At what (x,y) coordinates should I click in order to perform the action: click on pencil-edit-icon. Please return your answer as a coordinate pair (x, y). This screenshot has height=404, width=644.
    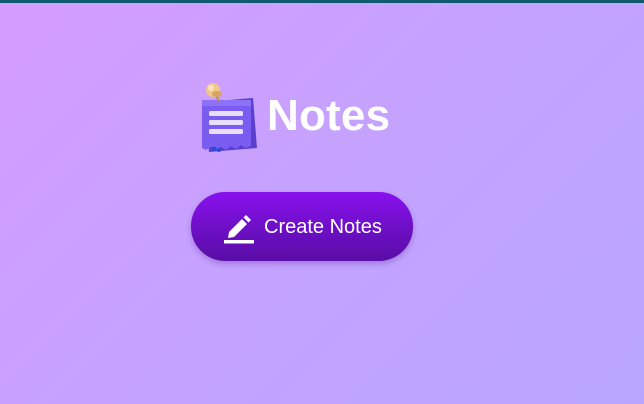
    Looking at the image, I should click on (238, 227).